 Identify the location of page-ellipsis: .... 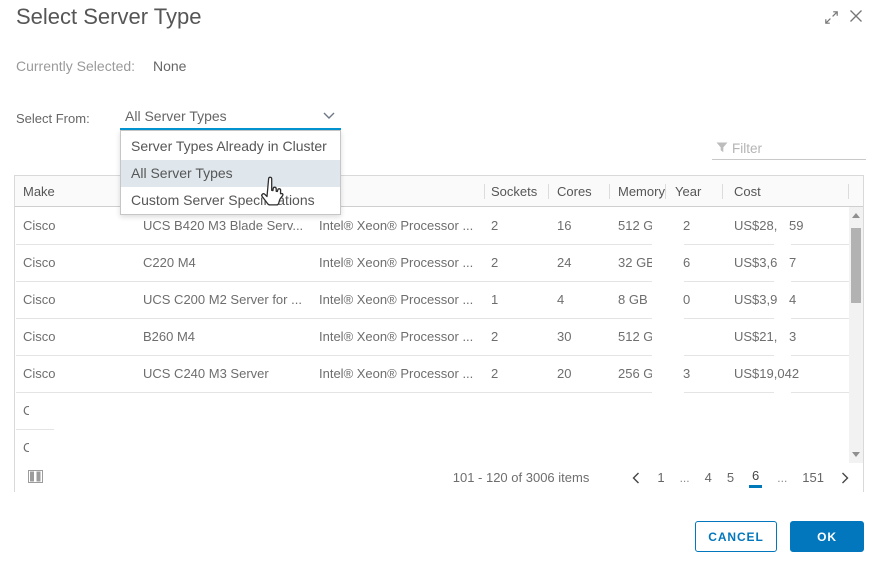
(684, 477).